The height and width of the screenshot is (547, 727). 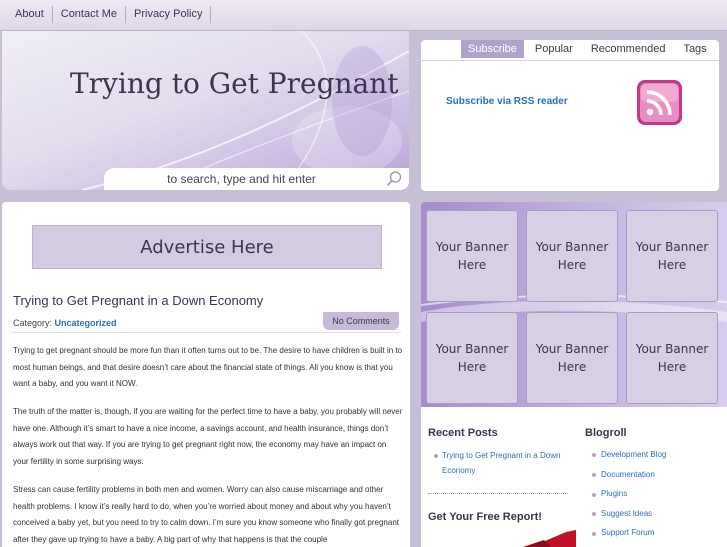 What do you see at coordinates (169, 14) in the screenshot?
I see `nav-link-privacy-policy: Privacy Policy` at bounding box center [169, 14].